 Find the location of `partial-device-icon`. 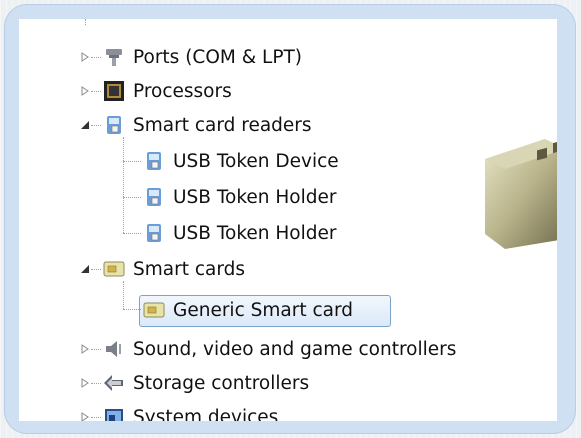

partial-device-icon is located at coordinates (123, 23).